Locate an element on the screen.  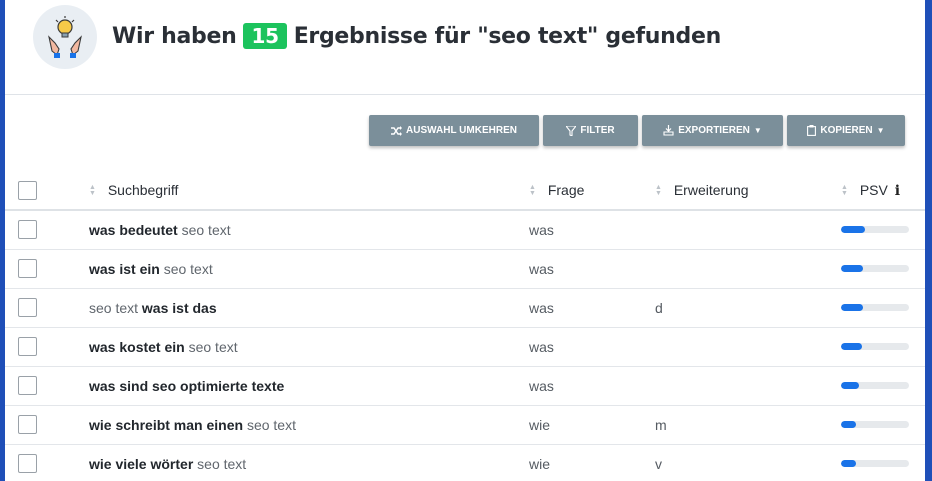
column-erweiterung-label: Erweiterung is located at coordinates (711, 190).